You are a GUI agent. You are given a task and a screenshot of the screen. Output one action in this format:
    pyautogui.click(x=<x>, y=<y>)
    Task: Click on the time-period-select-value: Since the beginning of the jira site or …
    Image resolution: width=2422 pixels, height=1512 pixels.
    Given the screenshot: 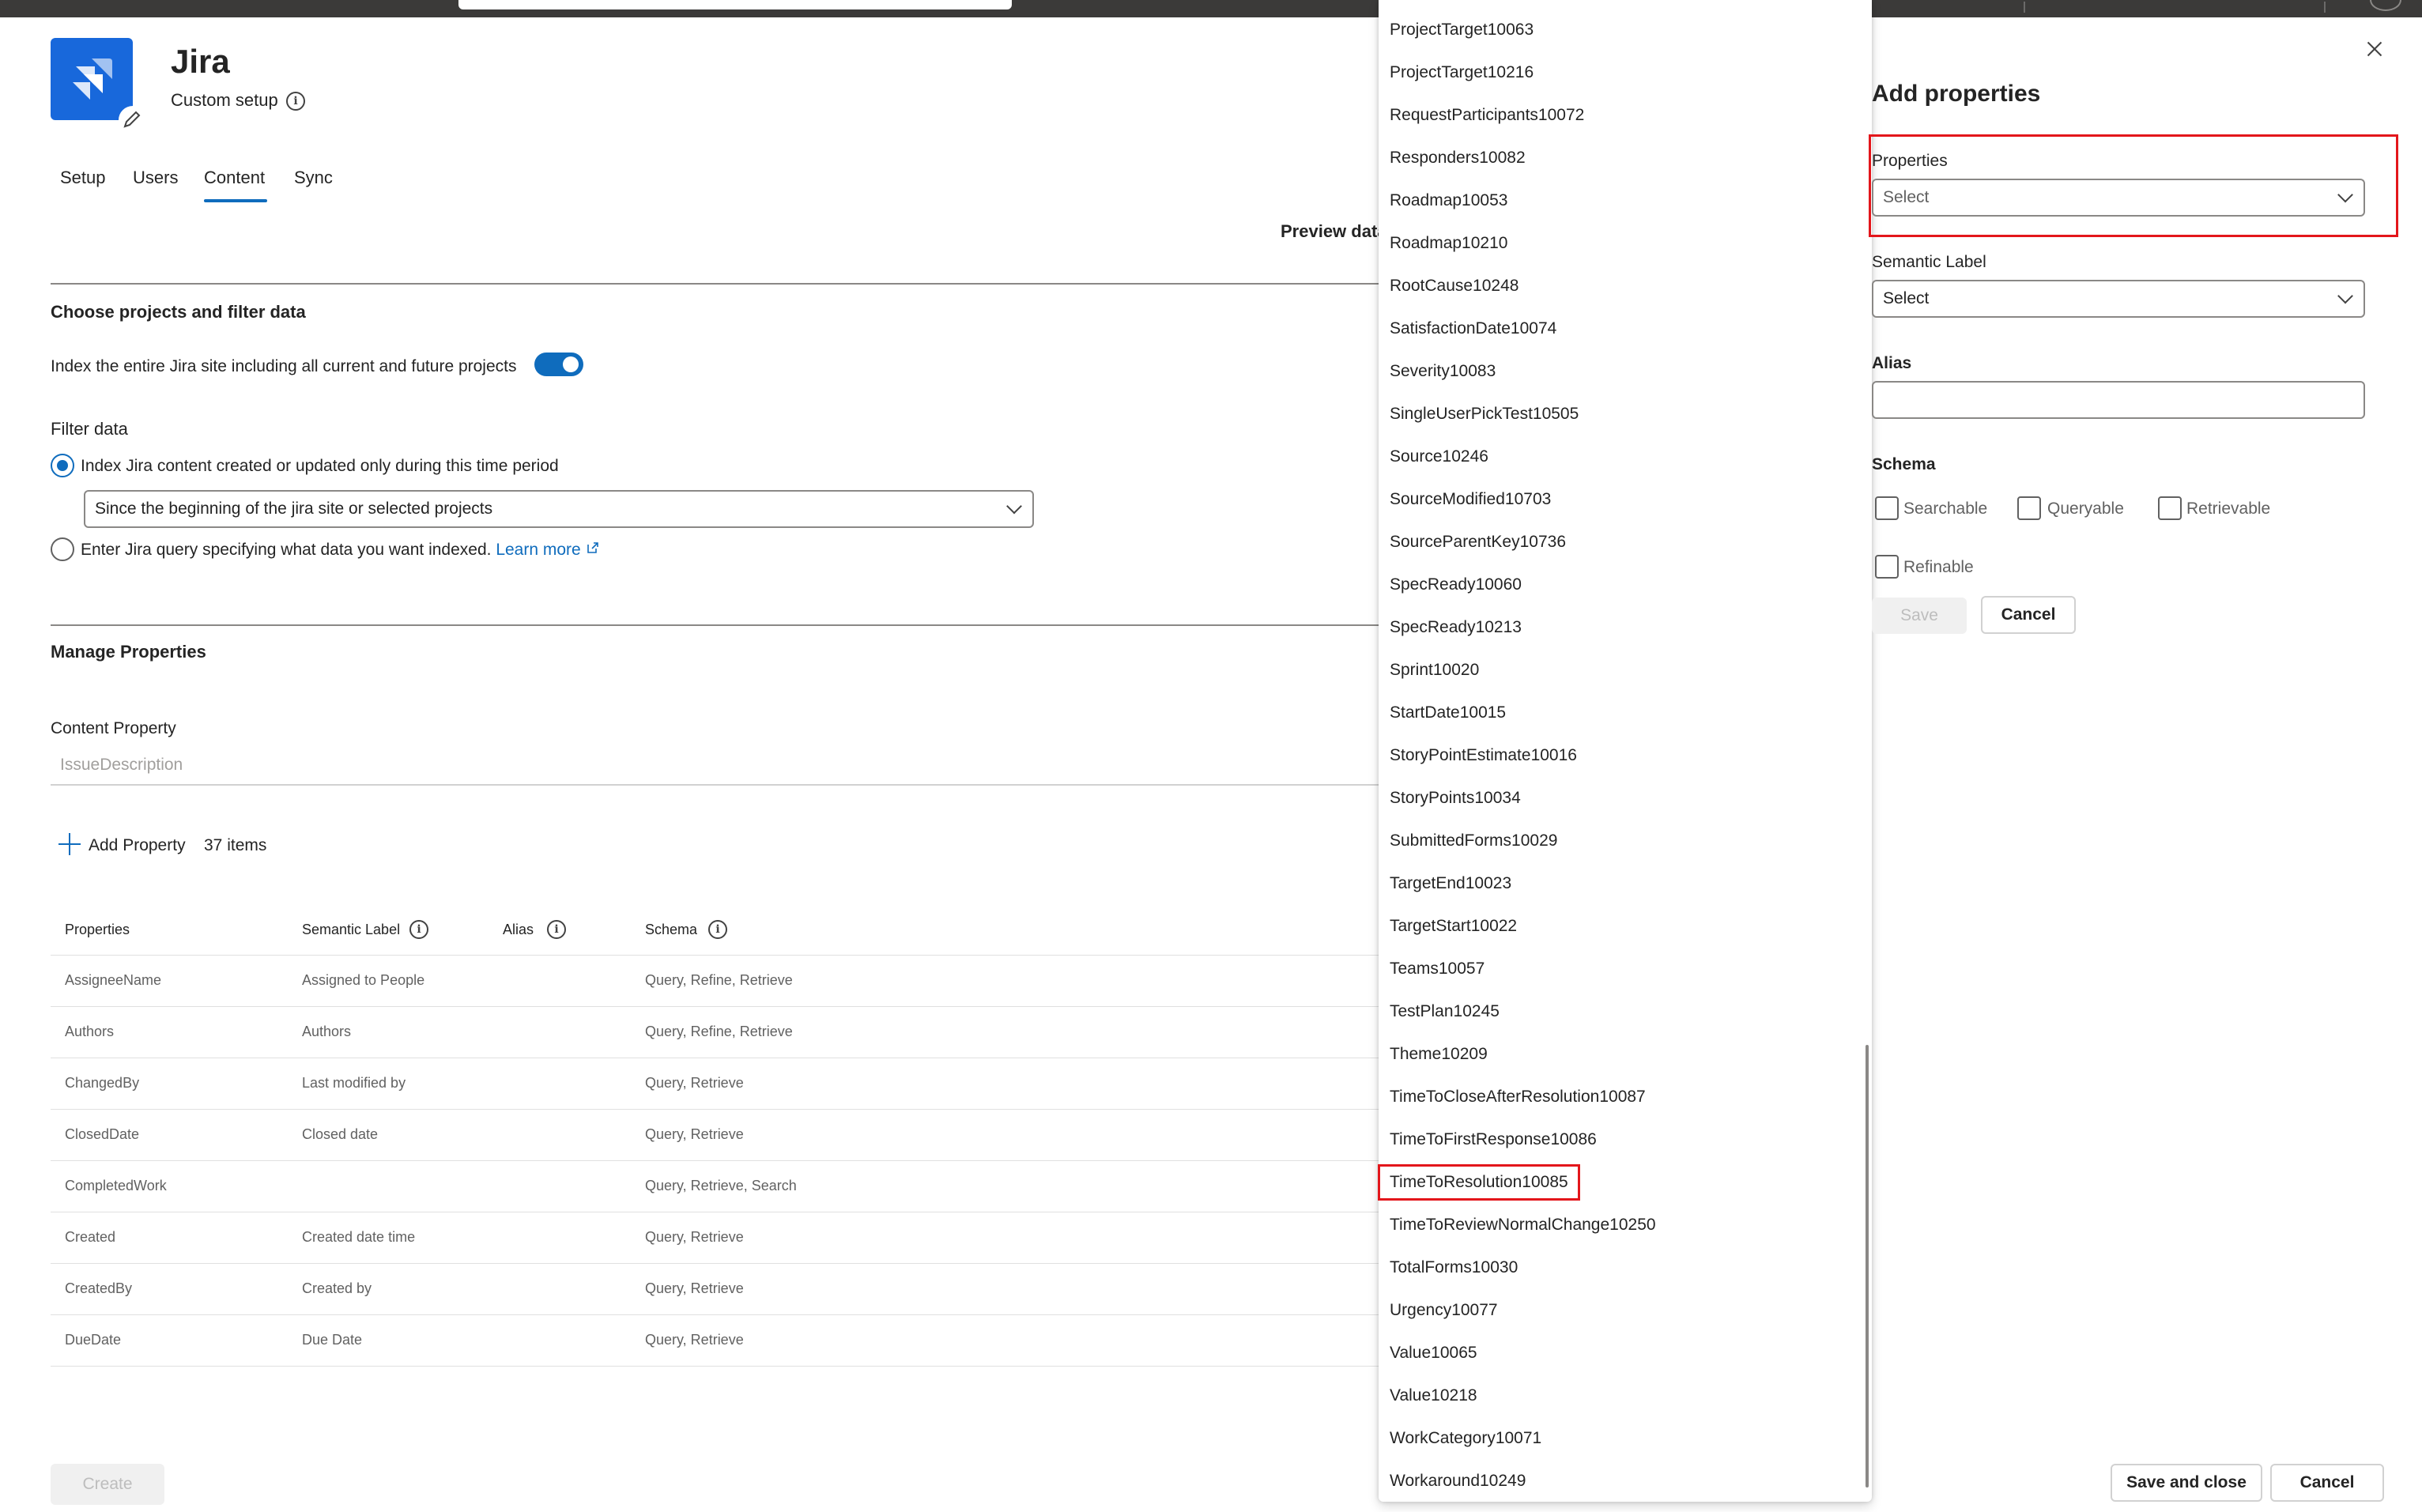 What is the action you would take?
    pyautogui.click(x=294, y=509)
    